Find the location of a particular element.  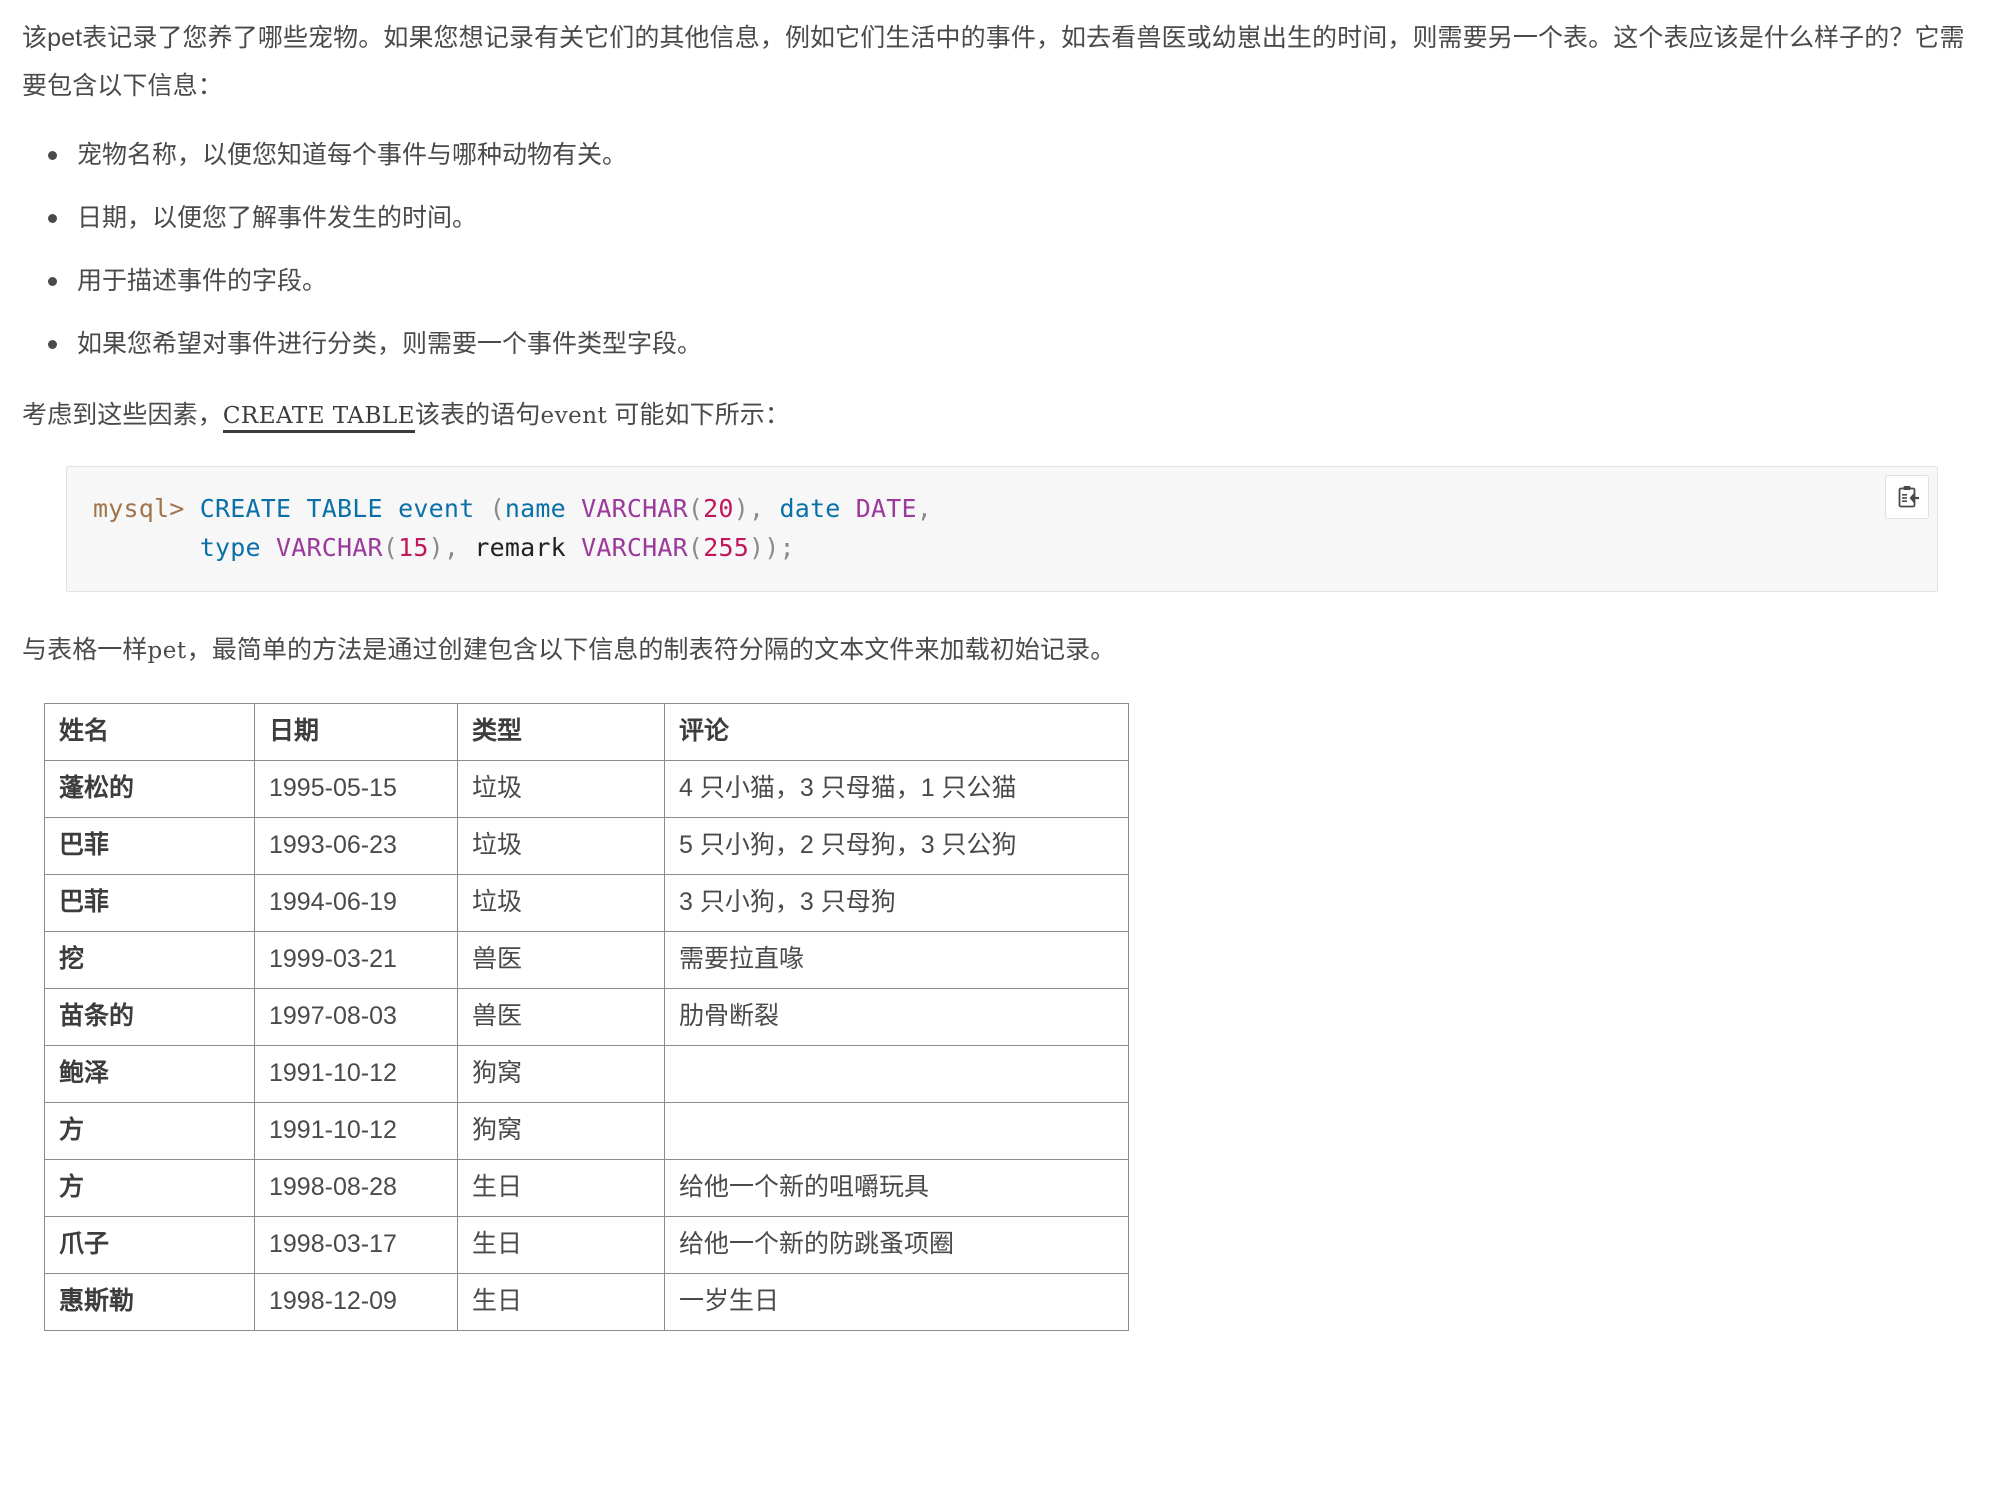

code-keyword-create-table: CREATE TABLE is located at coordinates (291, 508).